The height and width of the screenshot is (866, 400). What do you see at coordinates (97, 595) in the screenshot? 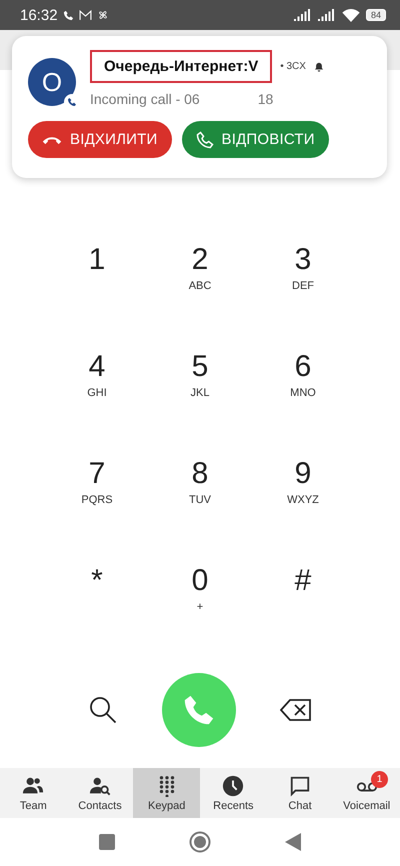
I see `dial-key: *` at bounding box center [97, 595].